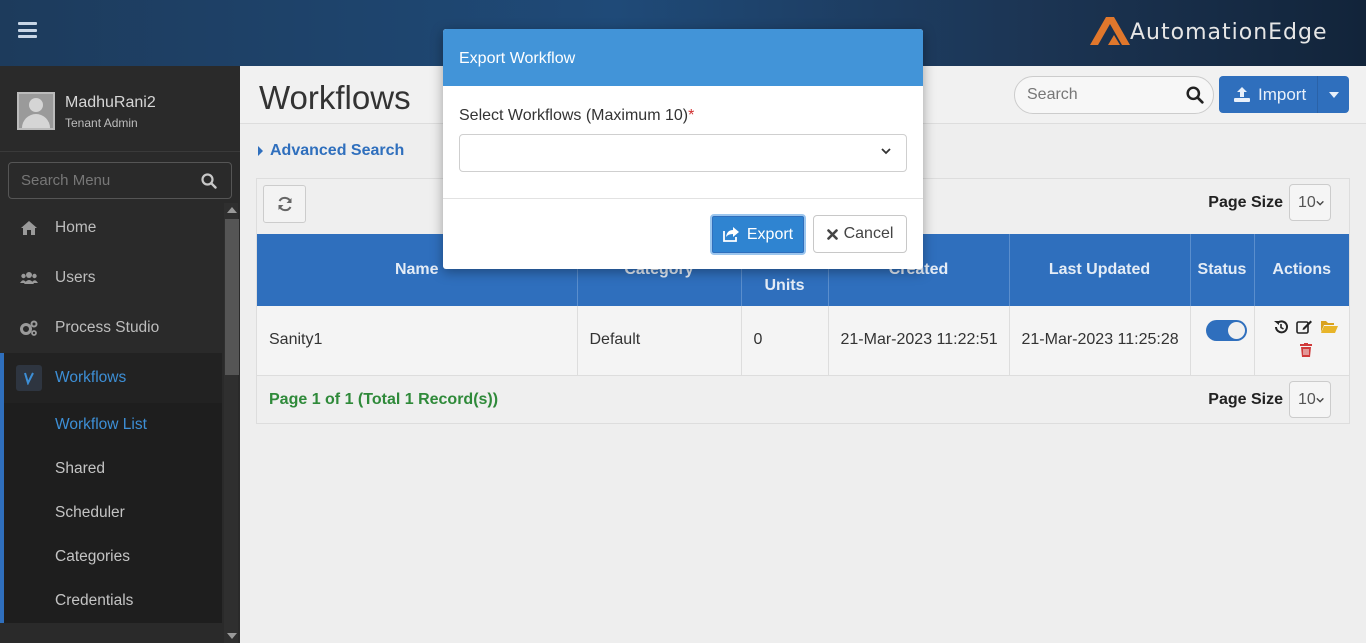 This screenshot has width=1366, height=643. I want to click on page-size-bottom: Page Size 10, so click(1269, 399).